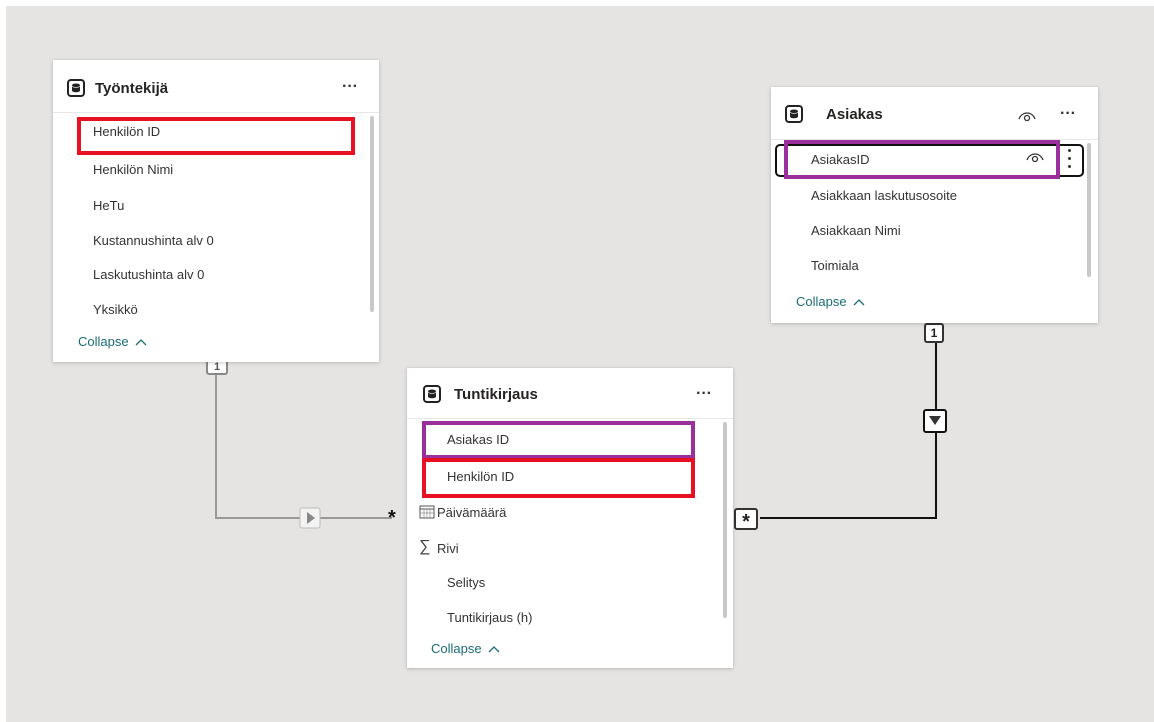 The width and height of the screenshot is (1154, 722). I want to click on field-item: Kustannushinta alv 0, so click(153, 240).